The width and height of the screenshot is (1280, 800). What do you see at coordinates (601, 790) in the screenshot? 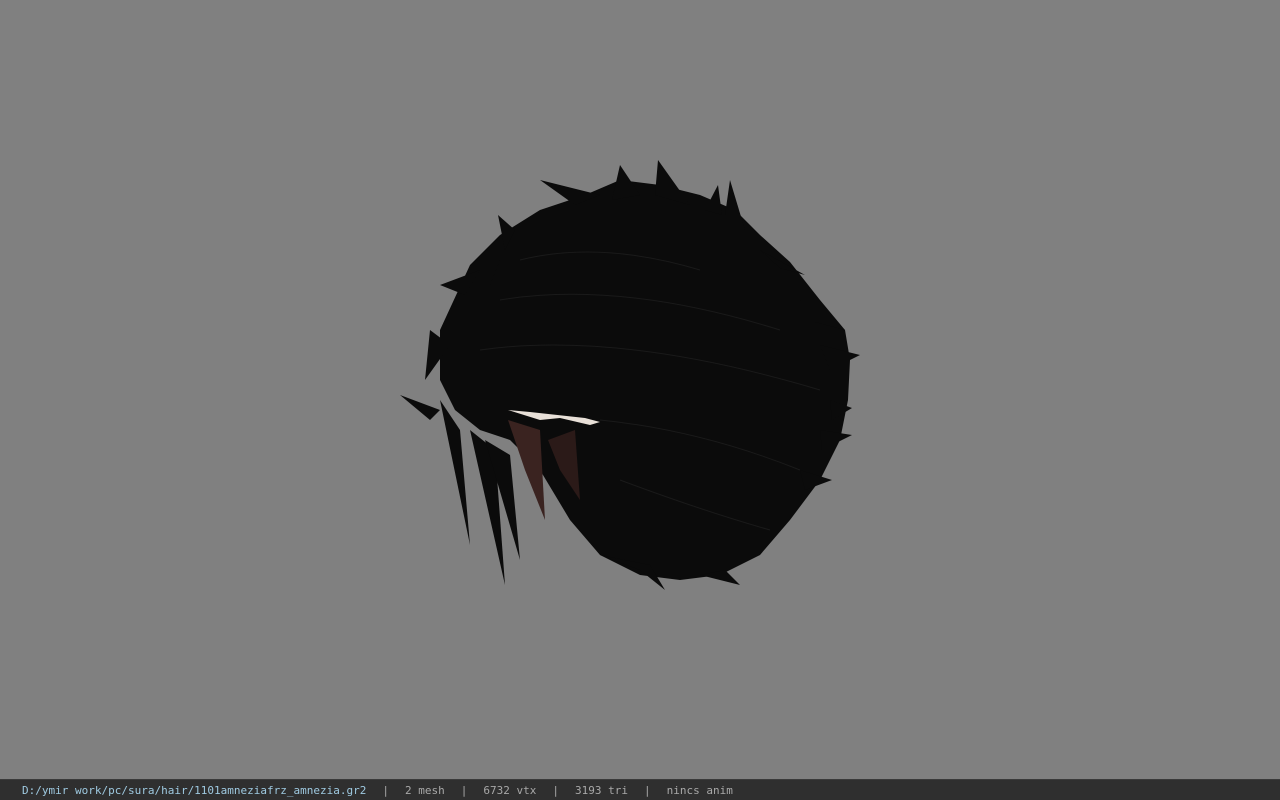
I see `triangle-count: 3193 tri` at bounding box center [601, 790].